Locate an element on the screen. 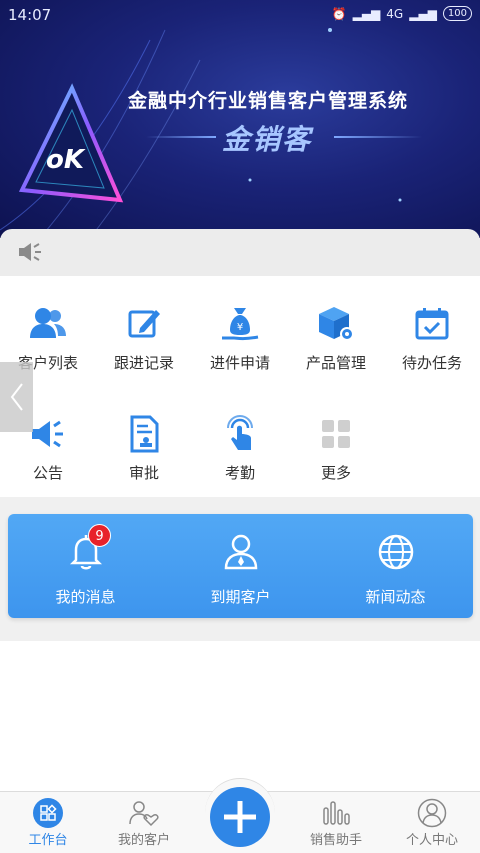 The width and height of the screenshot is (480, 853). grid-item-attendance: 考勤 is located at coordinates (240, 437).